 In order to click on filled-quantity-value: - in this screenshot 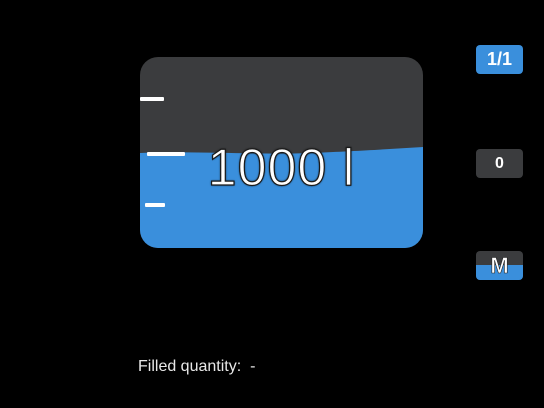, I will do `click(253, 366)`.